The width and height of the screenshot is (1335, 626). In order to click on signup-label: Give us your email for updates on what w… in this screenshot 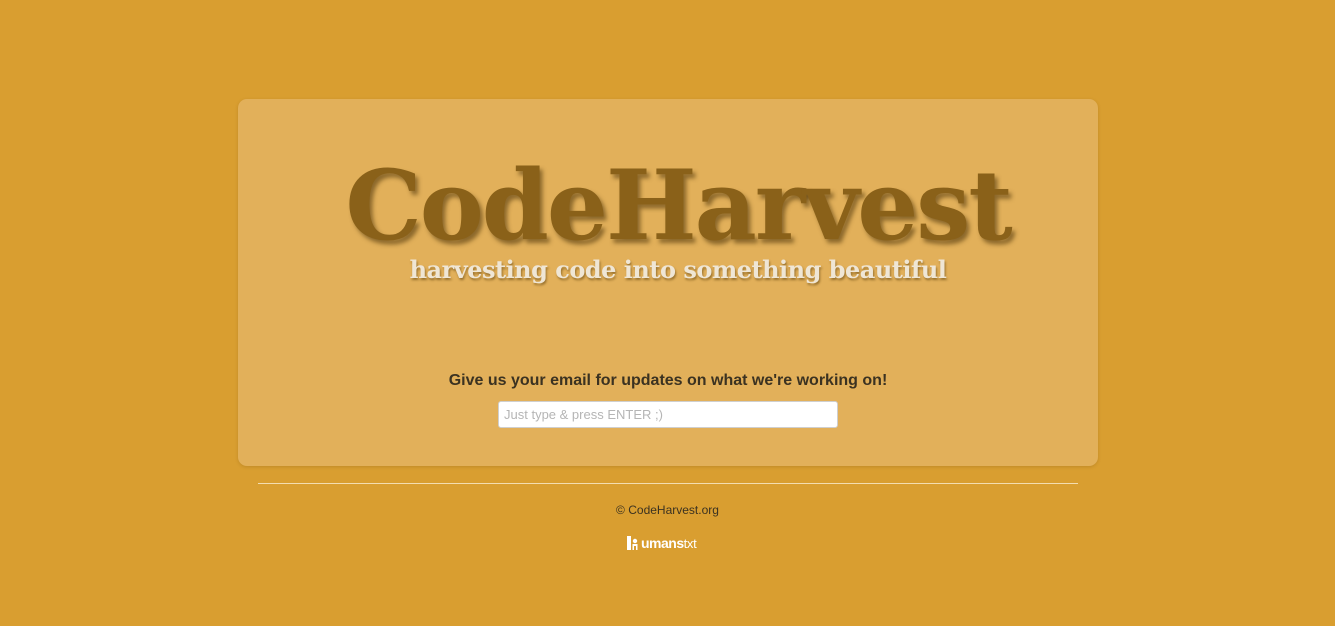, I will do `click(668, 380)`.